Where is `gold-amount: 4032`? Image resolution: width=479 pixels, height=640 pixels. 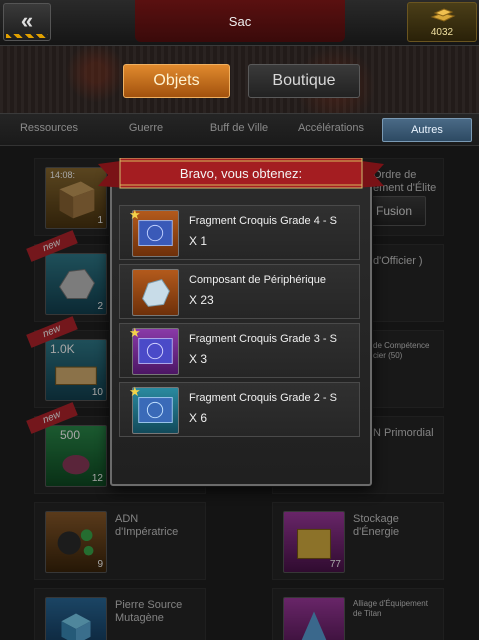
gold-amount: 4032 is located at coordinates (442, 32).